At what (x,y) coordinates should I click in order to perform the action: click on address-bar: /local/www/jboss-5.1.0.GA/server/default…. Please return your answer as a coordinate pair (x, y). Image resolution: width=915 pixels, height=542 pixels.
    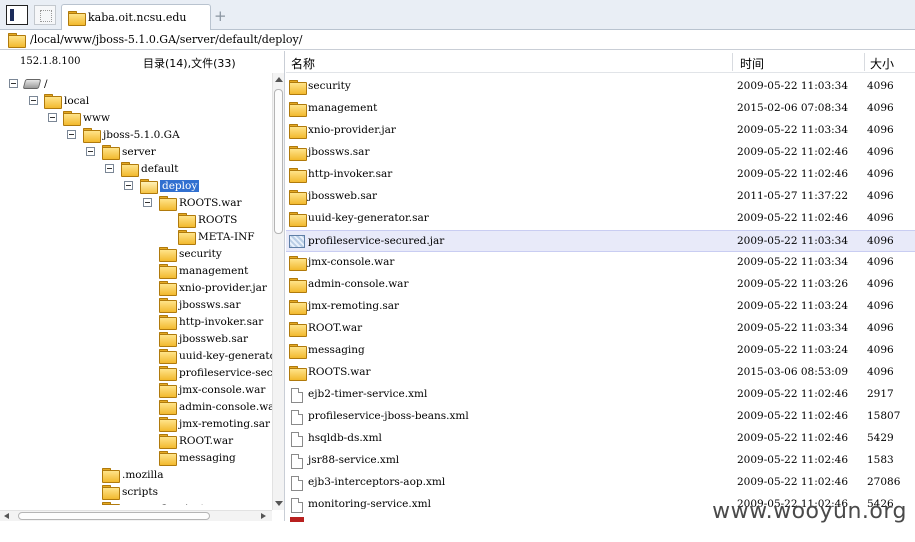
    Looking at the image, I should click on (457, 40).